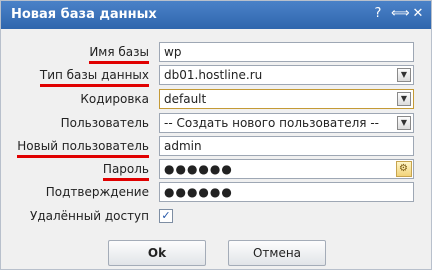  I want to click on encoding-row: Кодировка default ▼, so click(216, 100).